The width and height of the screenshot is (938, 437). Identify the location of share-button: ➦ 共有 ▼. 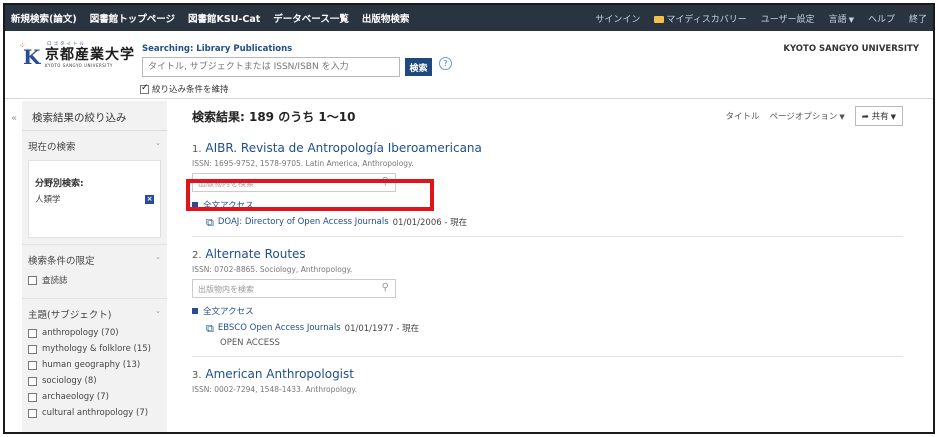
(878, 116).